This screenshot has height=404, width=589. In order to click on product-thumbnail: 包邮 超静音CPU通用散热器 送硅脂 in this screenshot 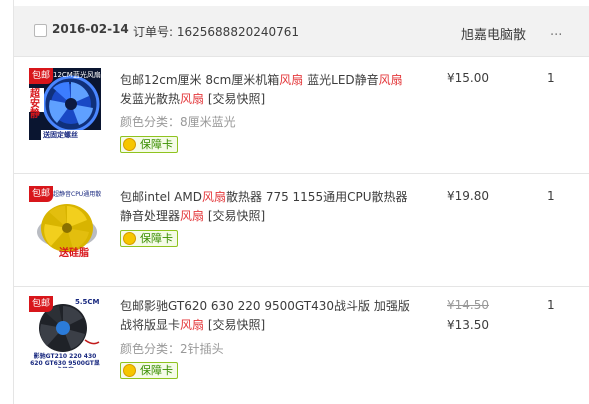, I will do `click(65, 222)`.